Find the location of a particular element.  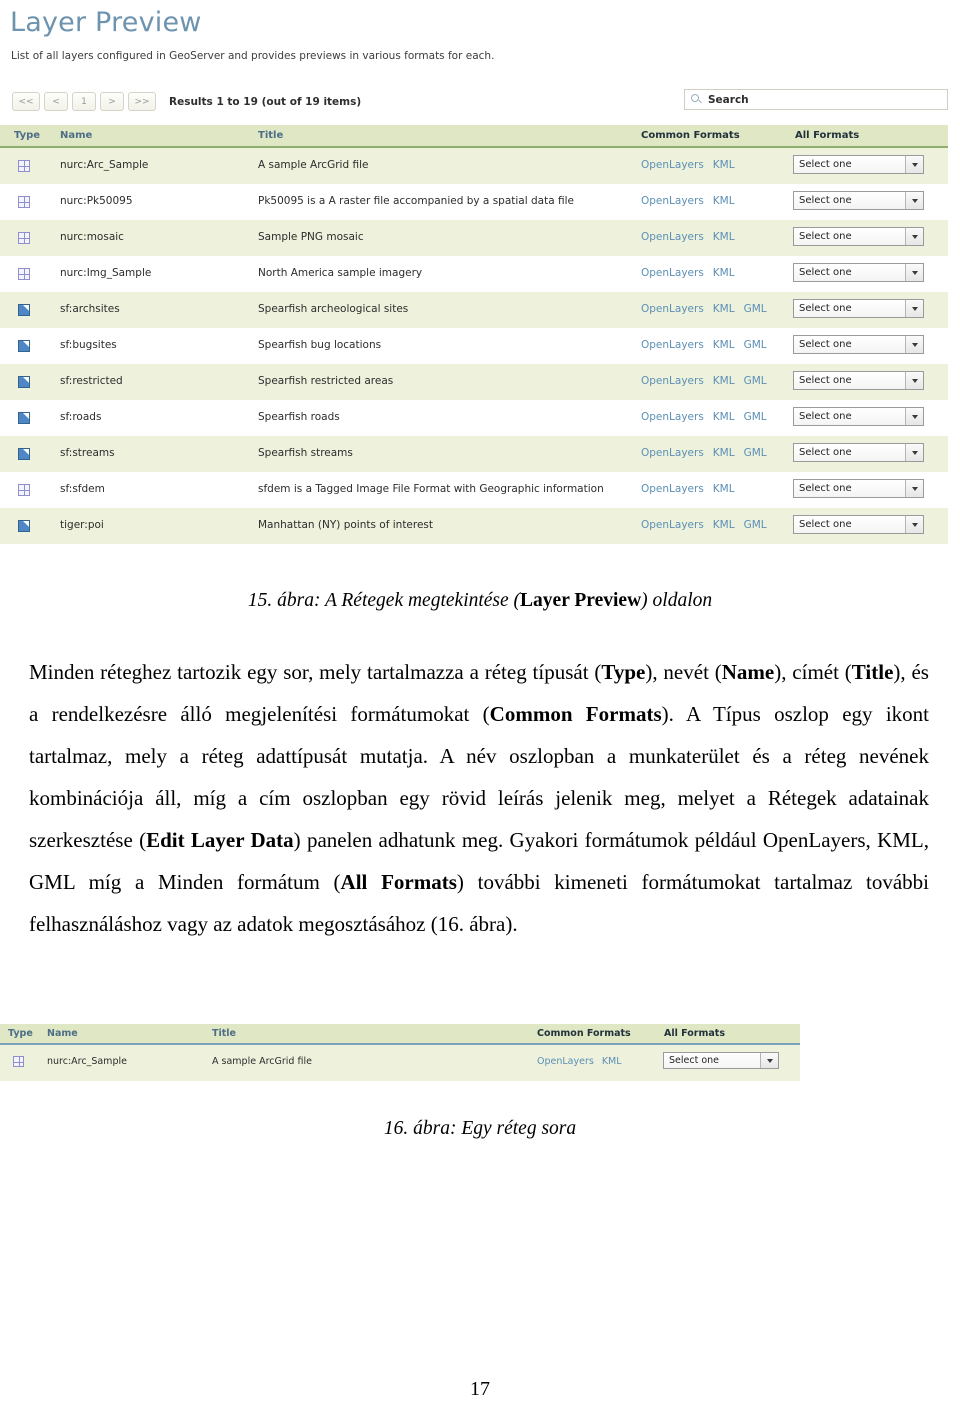

layer-name-cell: sf:sfdem is located at coordinates (82, 489).